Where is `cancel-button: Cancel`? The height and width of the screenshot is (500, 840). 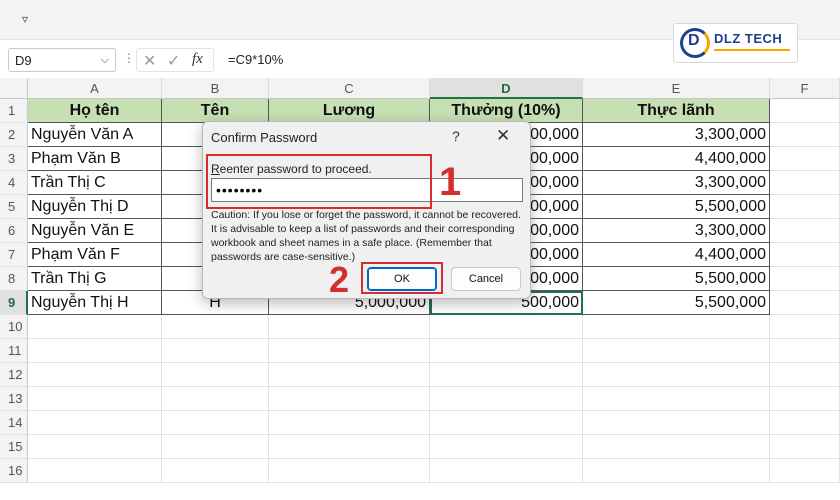
cancel-button: Cancel is located at coordinates (486, 279).